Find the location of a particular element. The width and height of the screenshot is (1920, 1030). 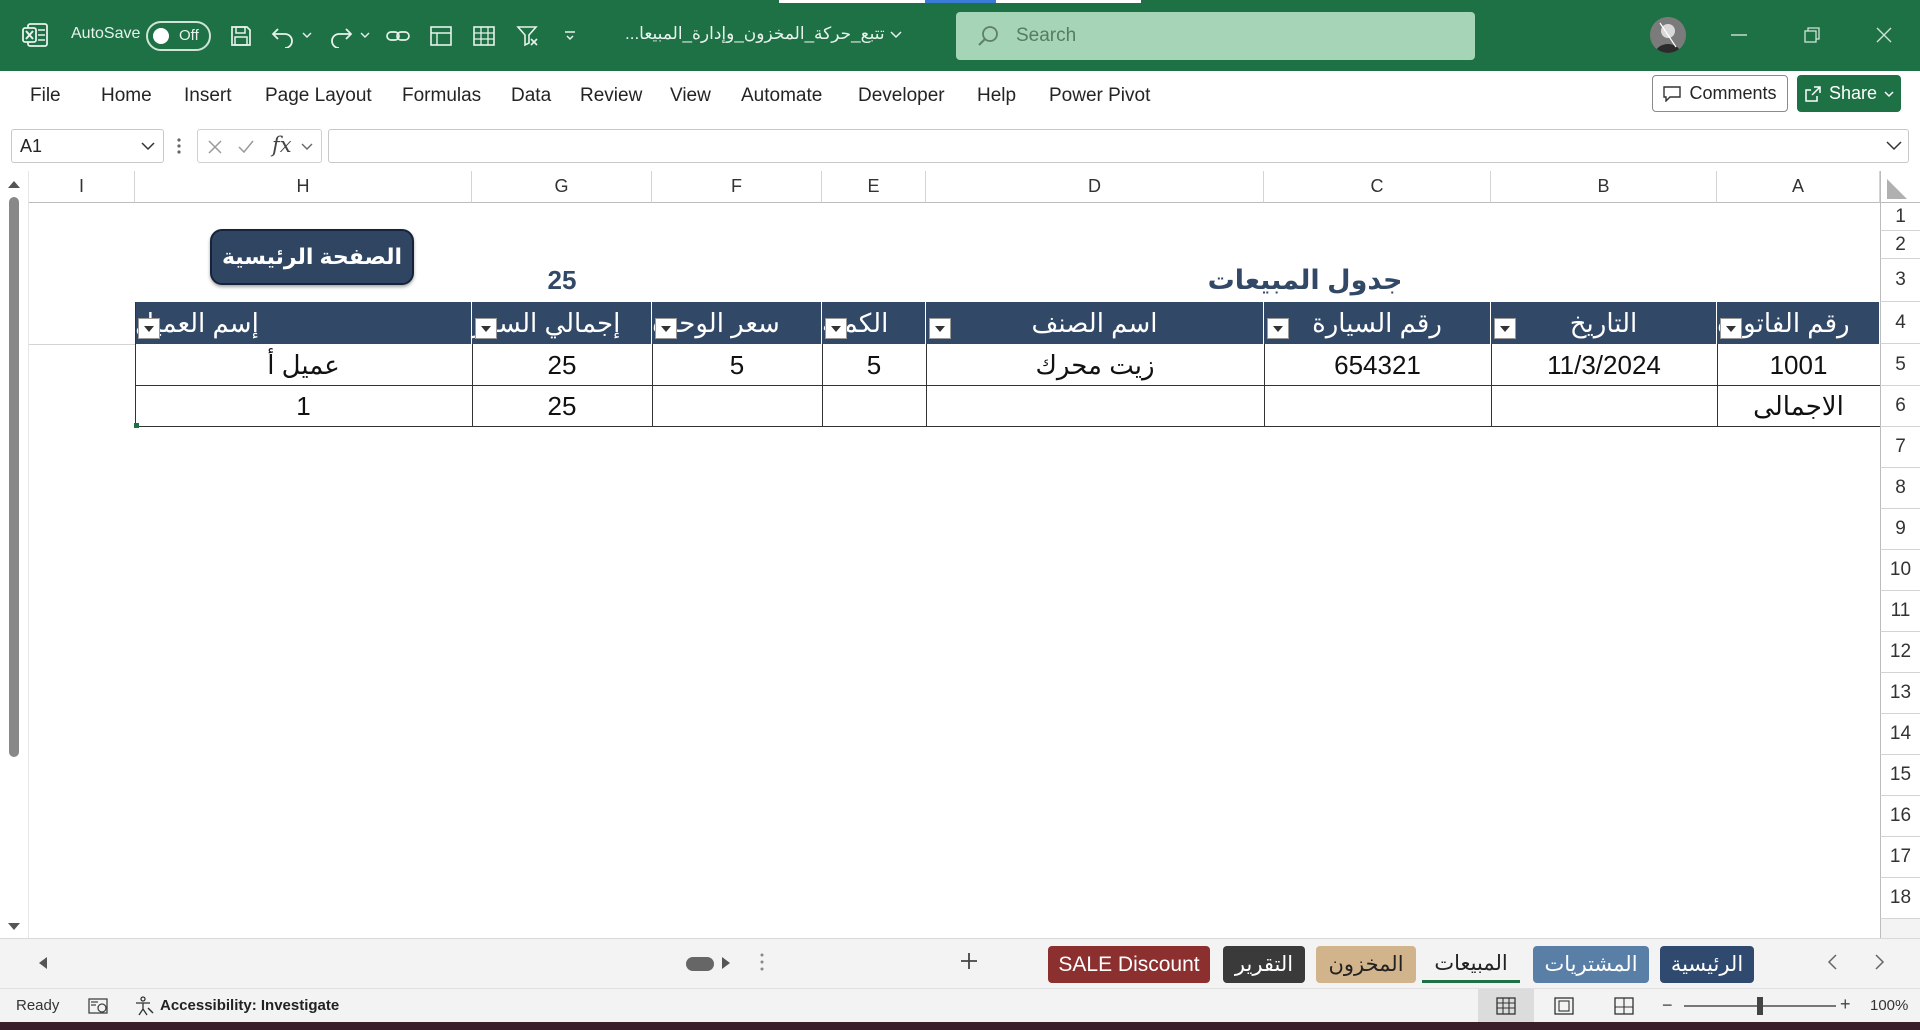

share-button: Share is located at coordinates (1849, 93).